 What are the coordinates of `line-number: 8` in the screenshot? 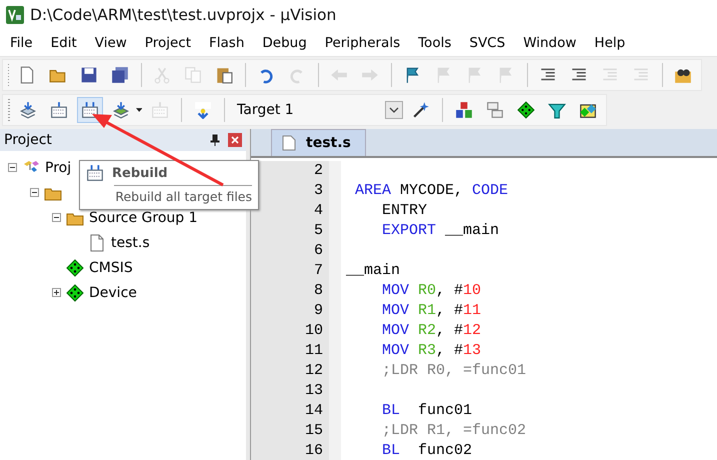 It's located at (317, 291).